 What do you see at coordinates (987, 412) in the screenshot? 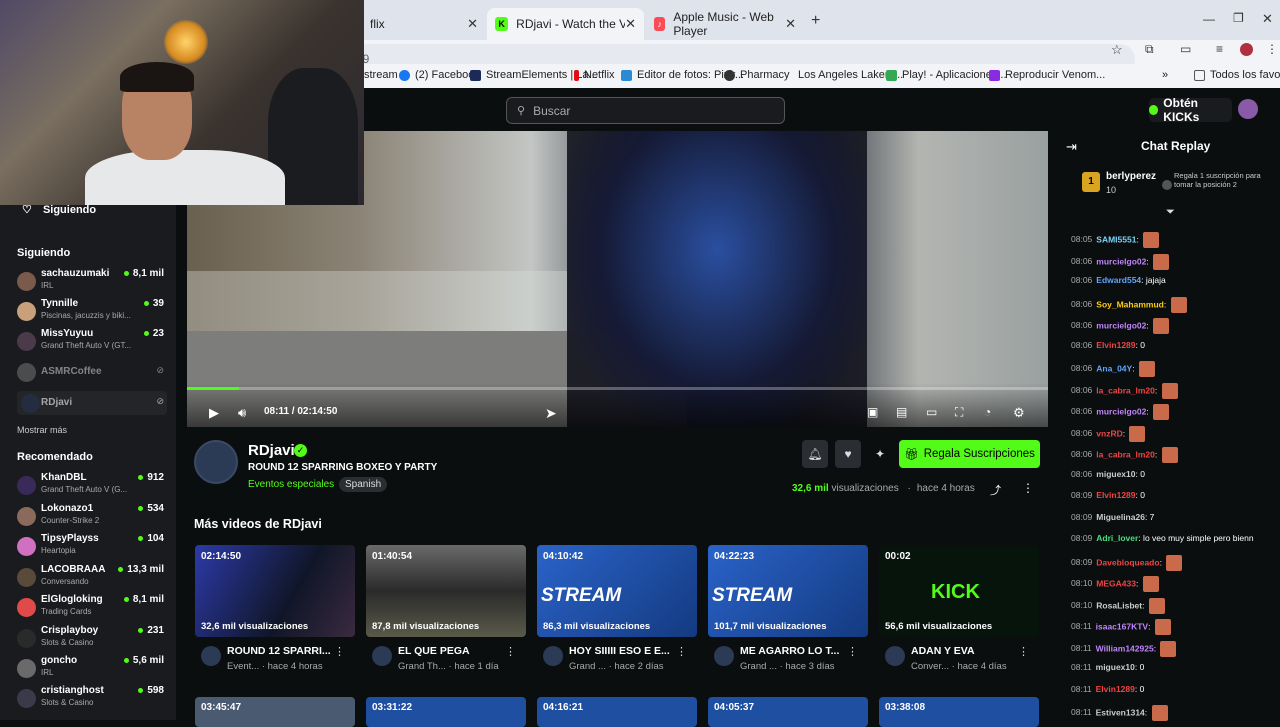
I see `speed-icon: ◔` at bounding box center [987, 412].